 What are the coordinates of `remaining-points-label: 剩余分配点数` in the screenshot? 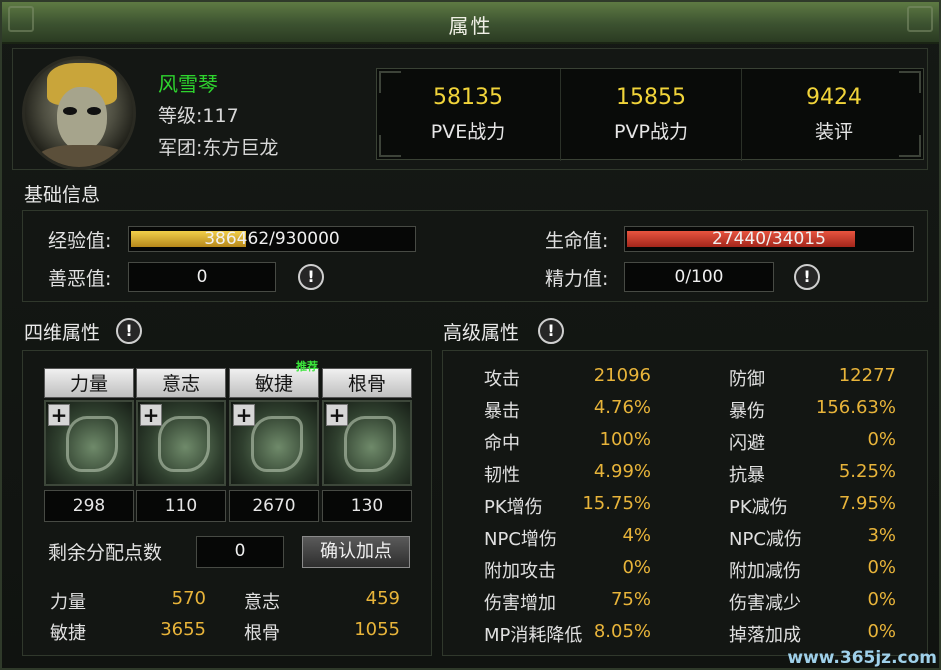 It's located at (105, 553).